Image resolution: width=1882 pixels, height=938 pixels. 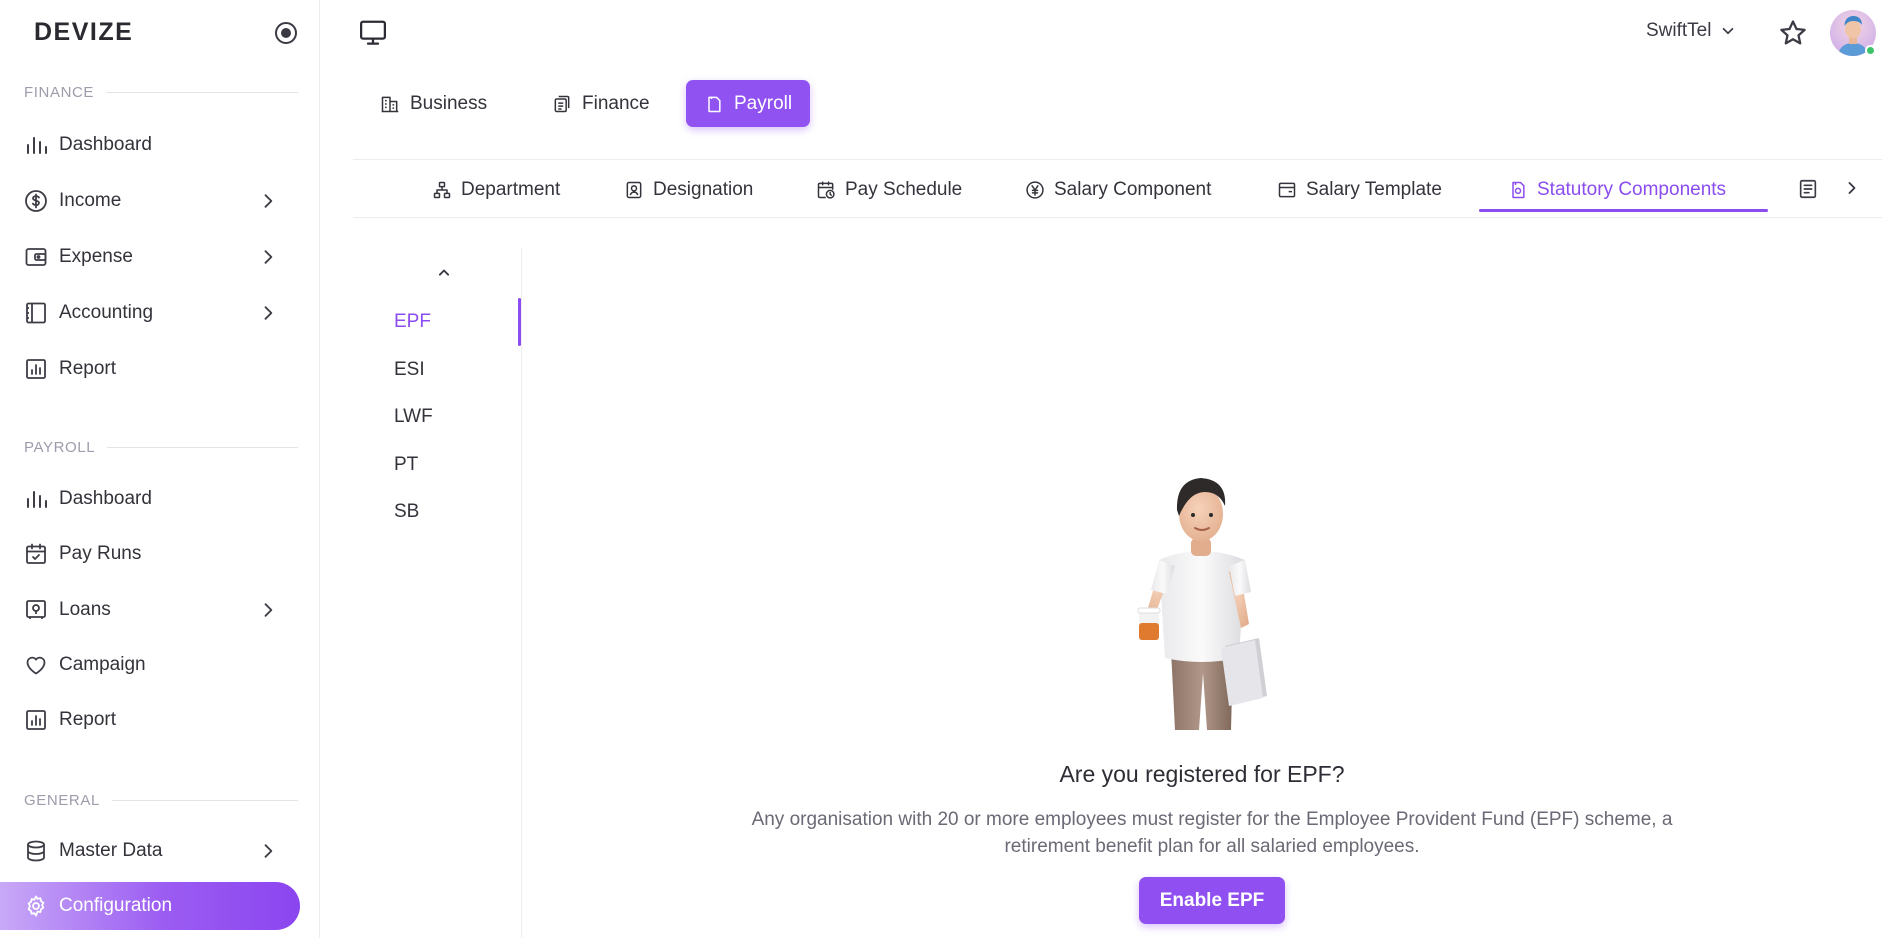 I want to click on subtab-salary-template: Salary Template, so click(x=1359, y=190).